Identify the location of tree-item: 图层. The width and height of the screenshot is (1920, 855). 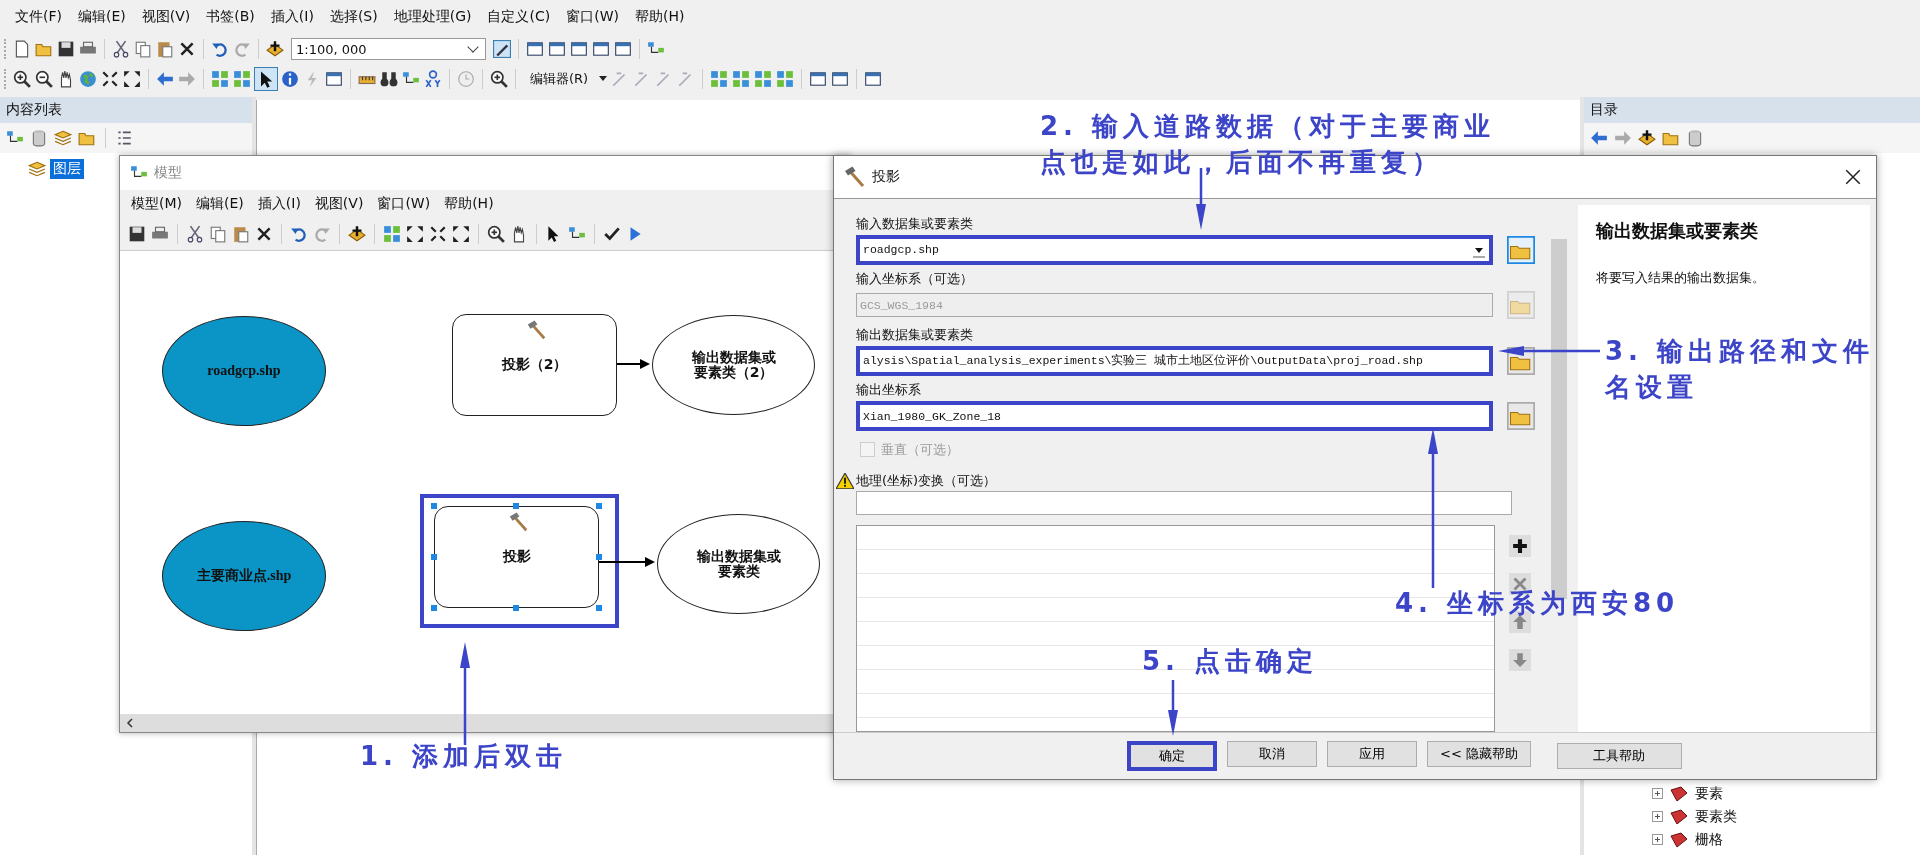
(67, 169).